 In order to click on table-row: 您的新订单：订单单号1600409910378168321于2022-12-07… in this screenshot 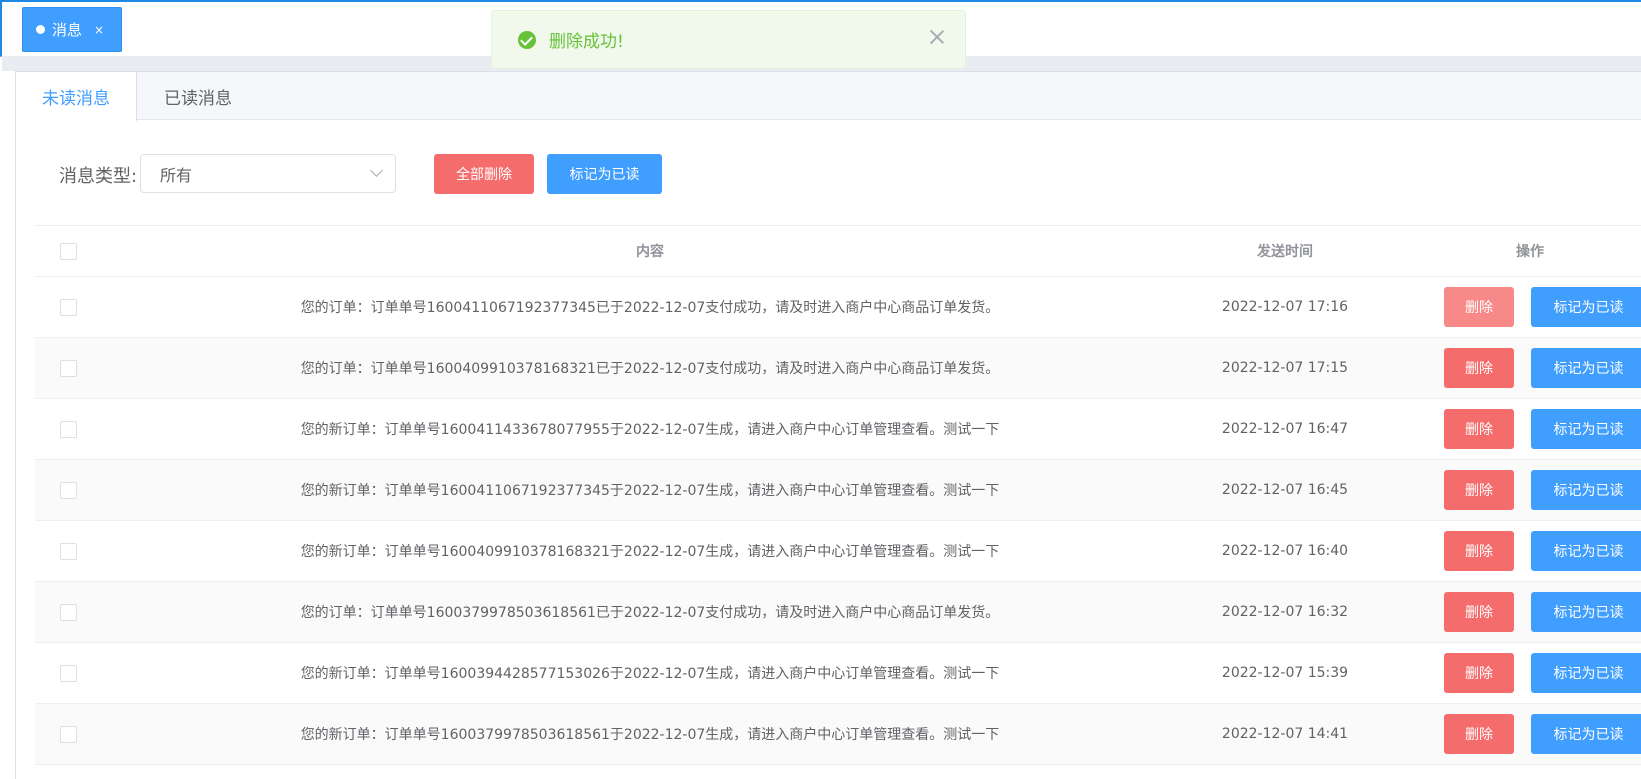, I will do `click(838, 551)`.